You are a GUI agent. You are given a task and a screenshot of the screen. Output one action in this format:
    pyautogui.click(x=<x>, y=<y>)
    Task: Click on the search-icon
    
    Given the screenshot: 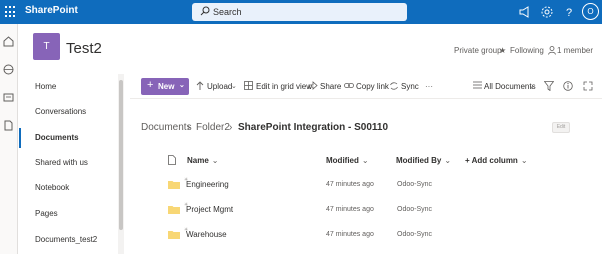 What is the action you would take?
    pyautogui.click(x=205, y=11)
    